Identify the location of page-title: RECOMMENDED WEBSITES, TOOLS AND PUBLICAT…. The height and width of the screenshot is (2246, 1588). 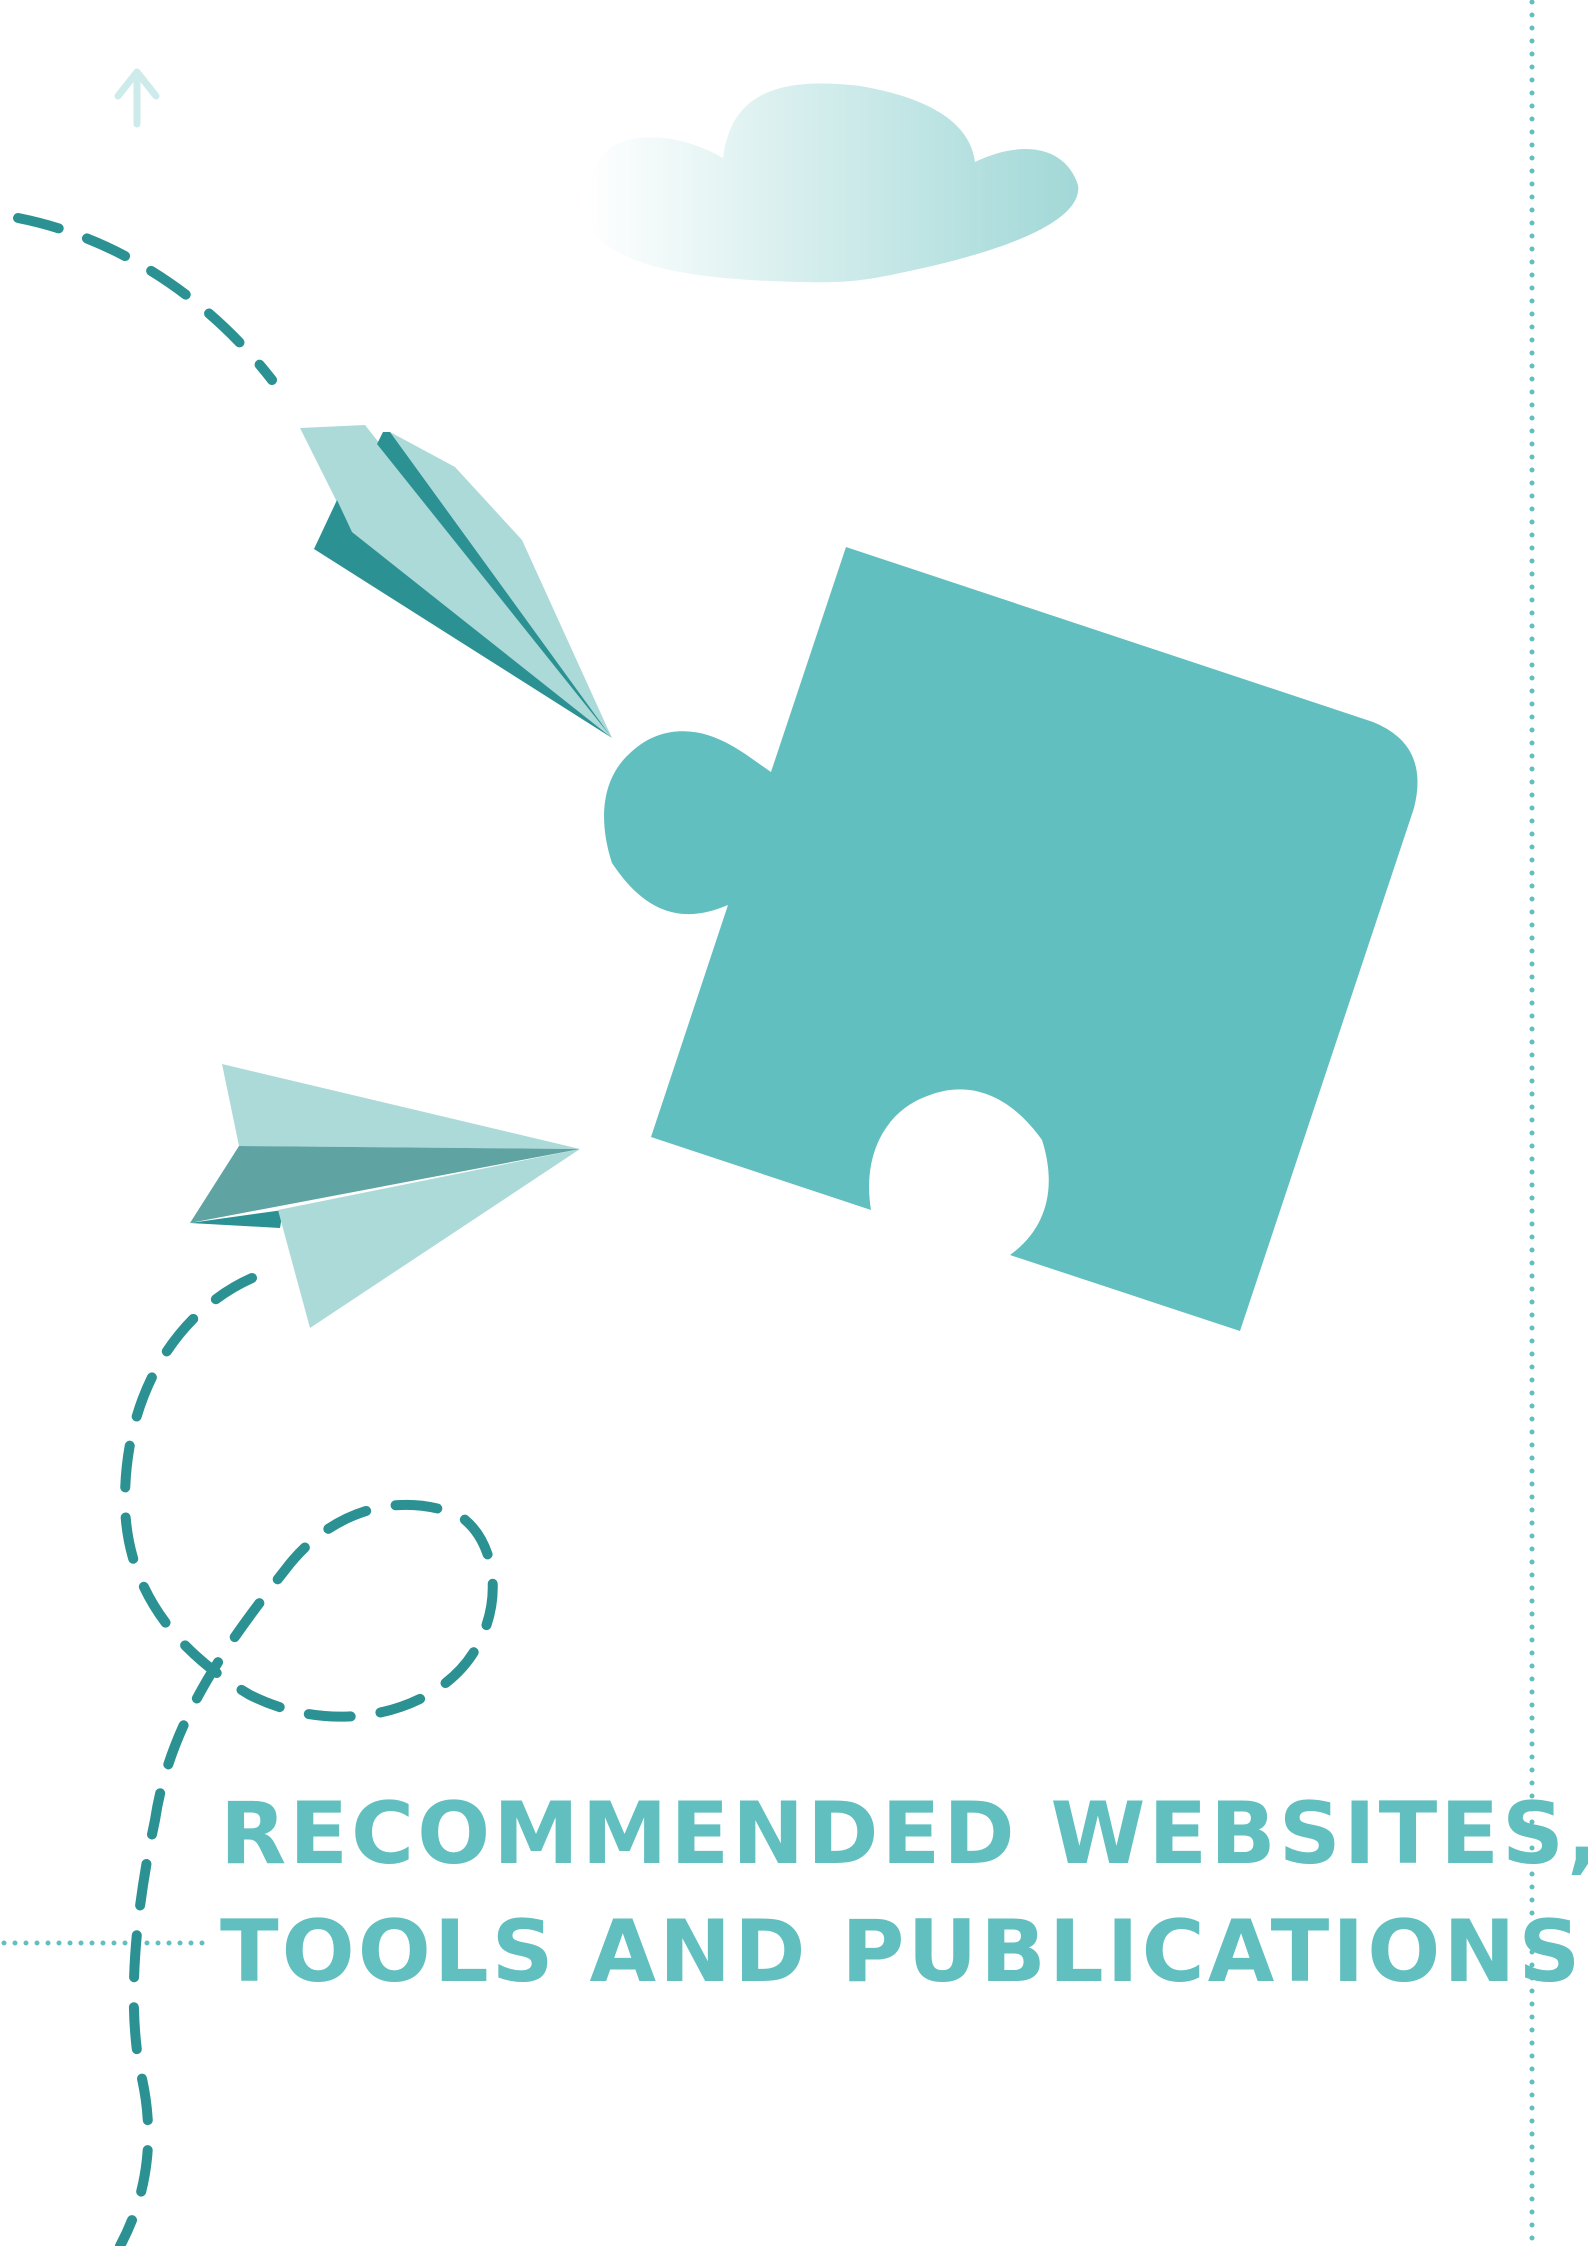
(904, 1893).